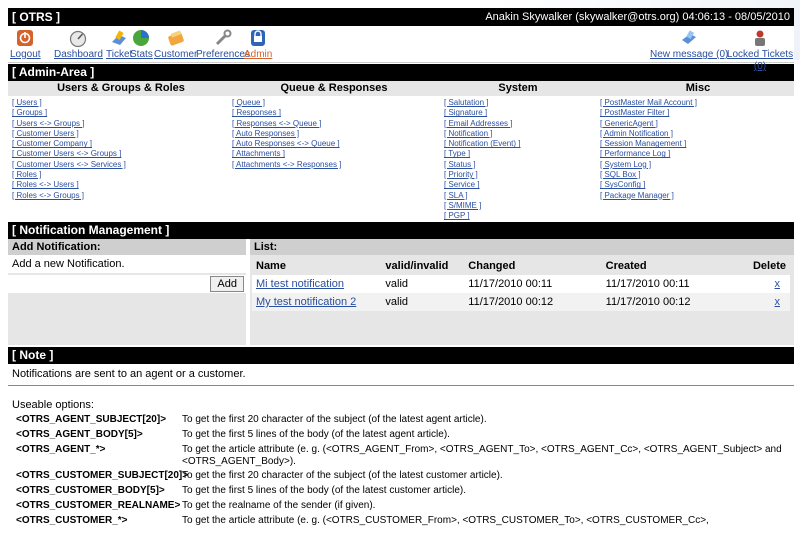 The image size is (800, 540). I want to click on admin-link: [ Users <-> Groups ], so click(48, 123).